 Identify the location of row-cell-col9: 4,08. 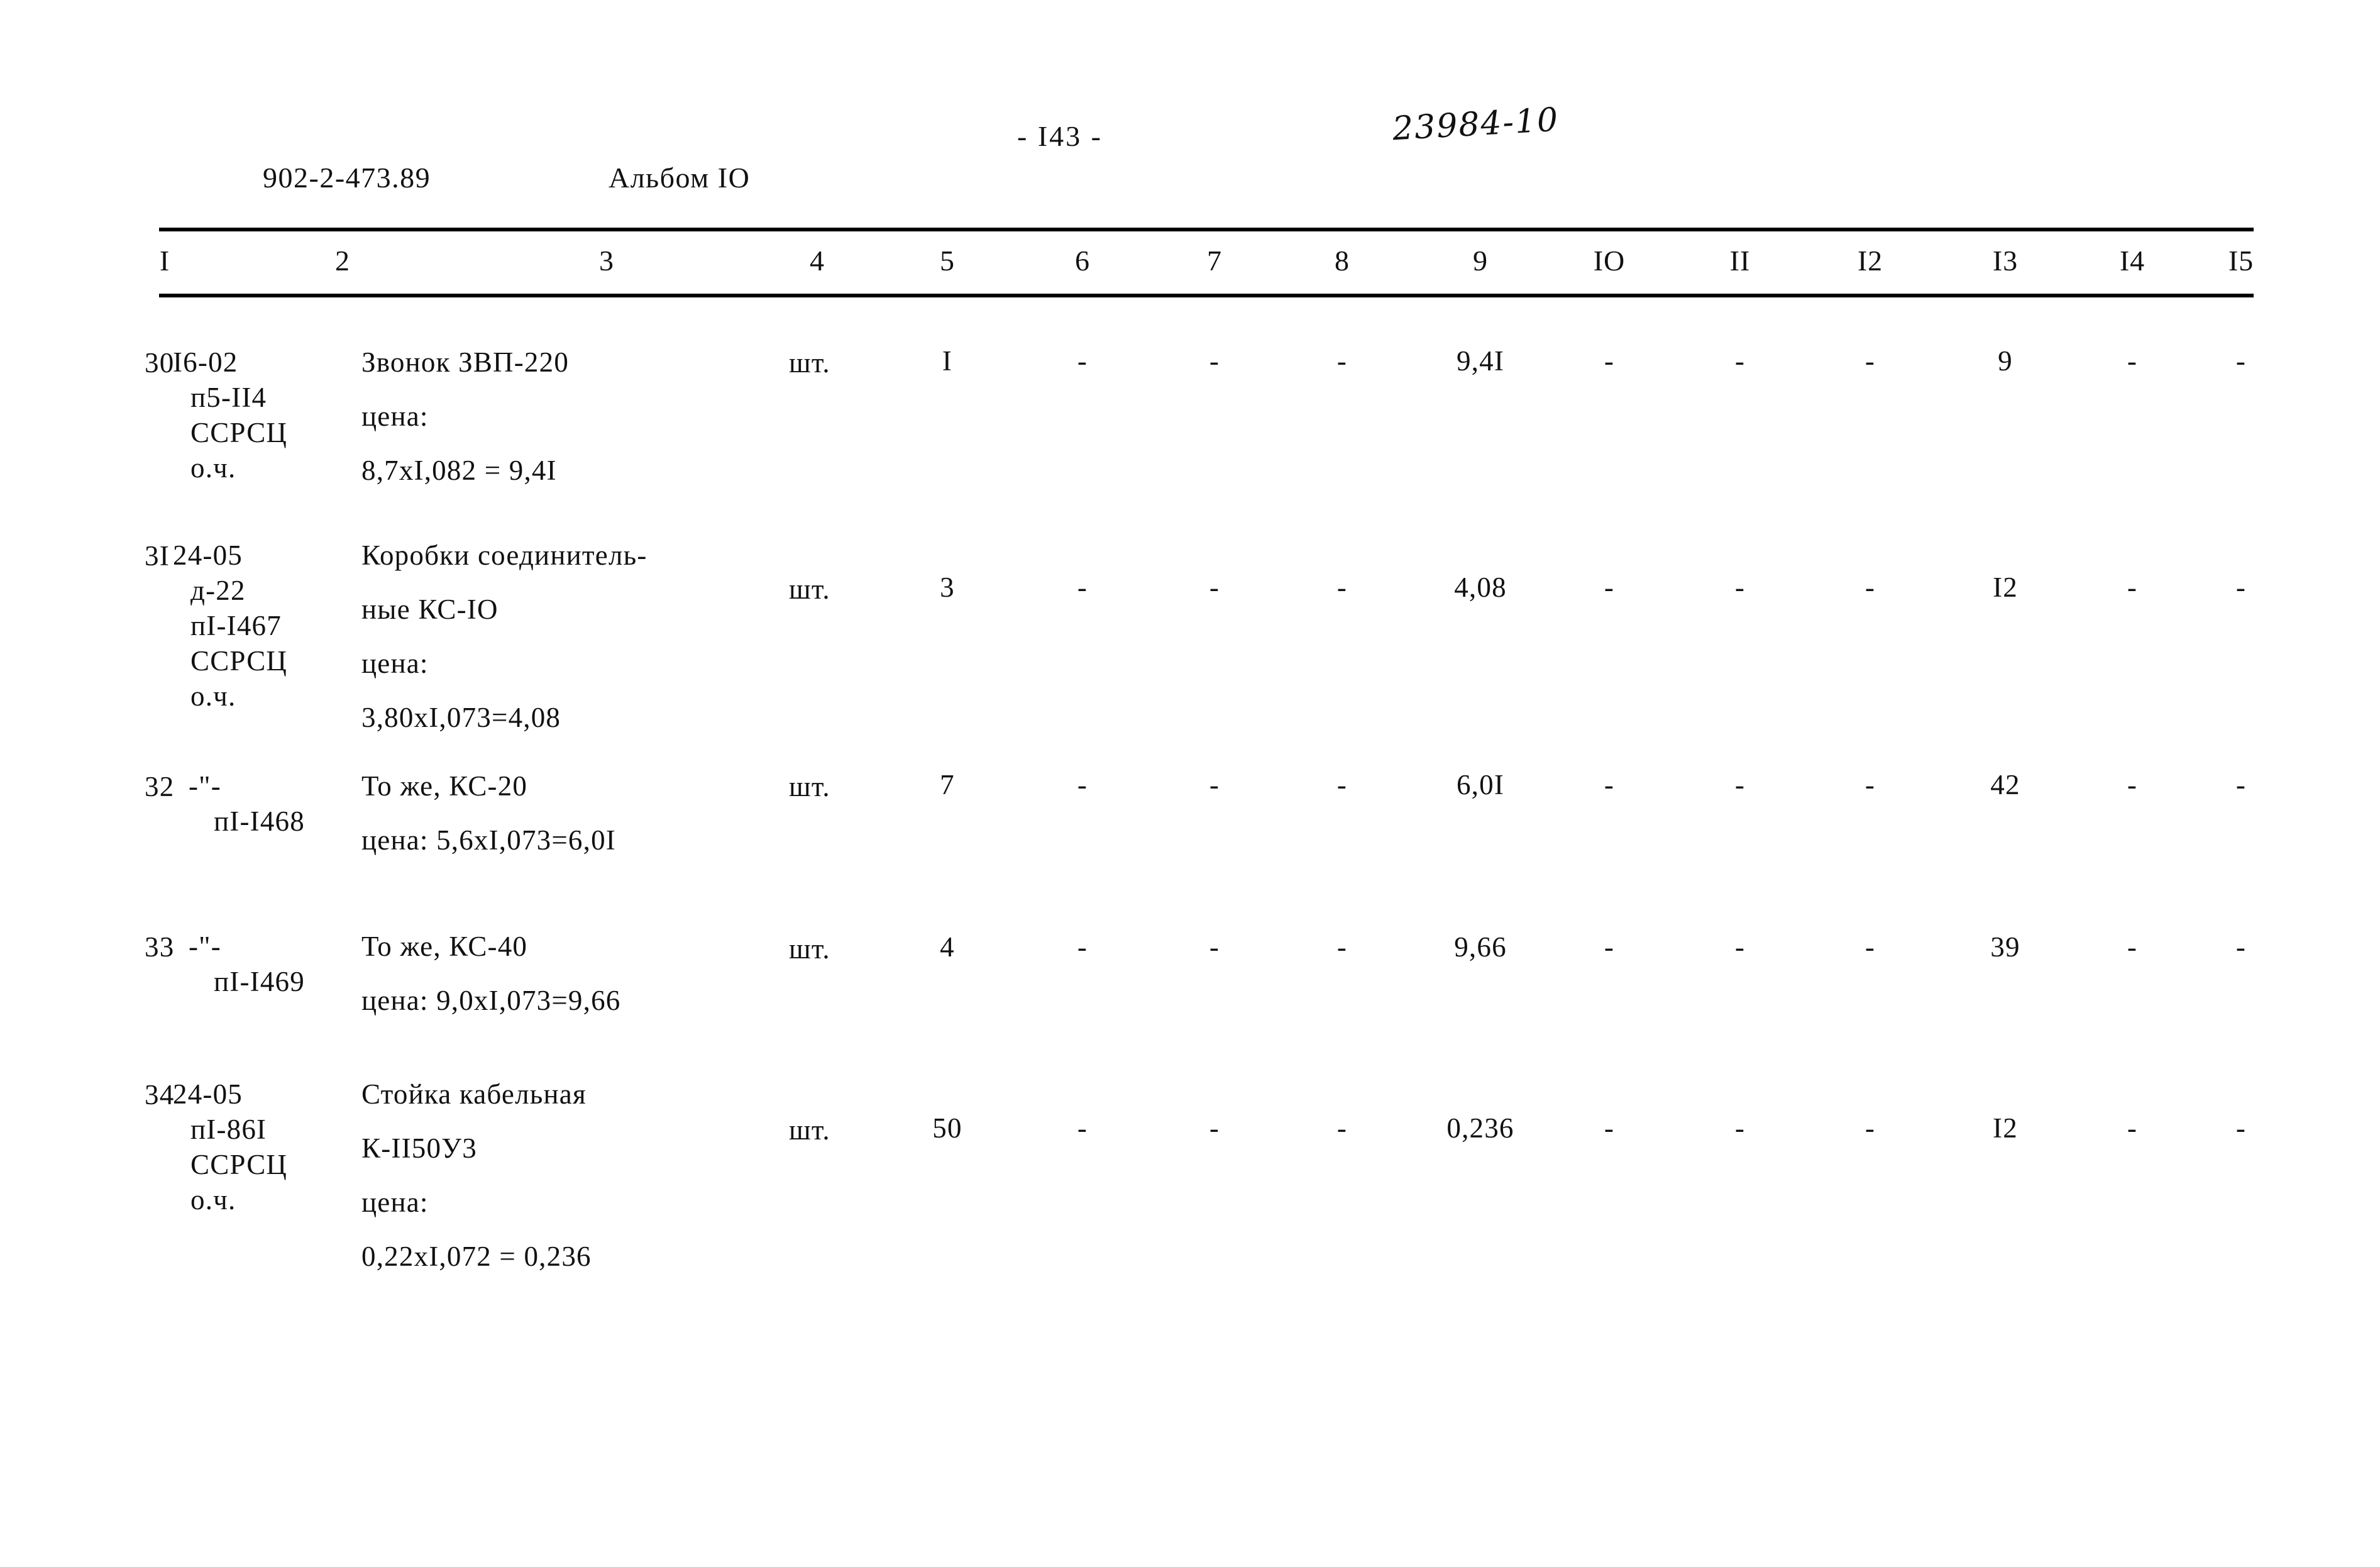
(1480, 587).